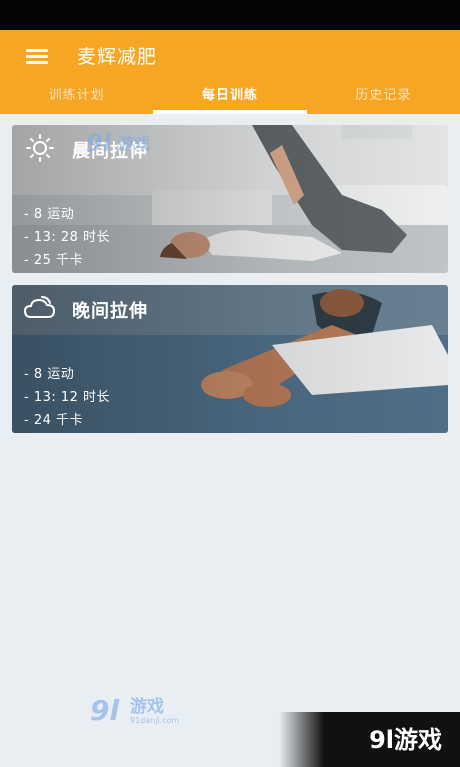  I want to click on duration: - 13: 28 时长, so click(67, 237).